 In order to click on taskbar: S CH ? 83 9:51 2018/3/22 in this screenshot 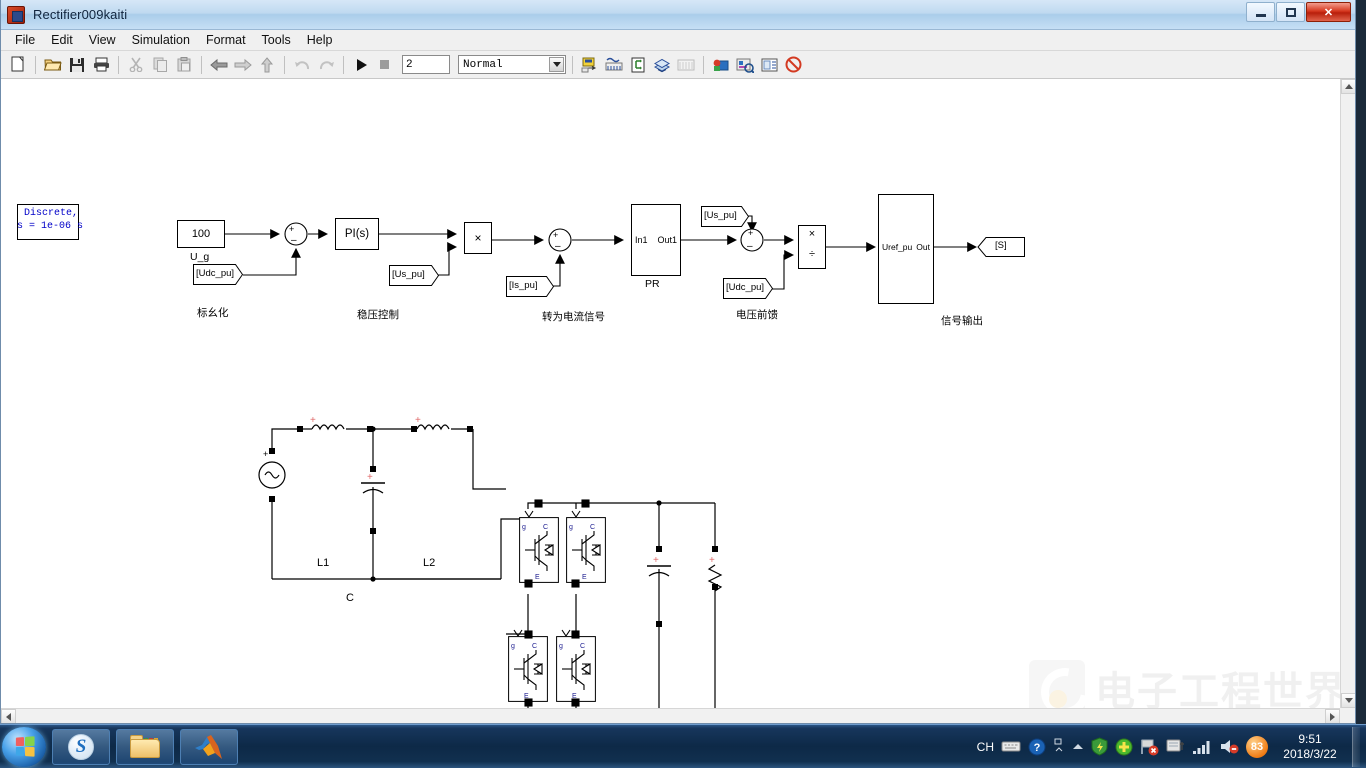, I will do `click(683, 746)`.